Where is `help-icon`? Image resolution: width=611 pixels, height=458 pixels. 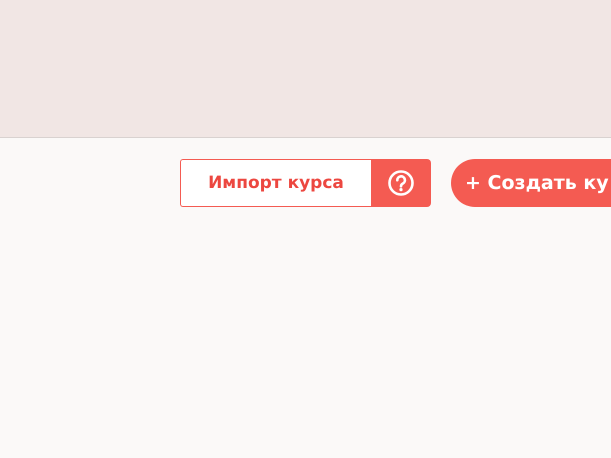
help-icon is located at coordinates (401, 183).